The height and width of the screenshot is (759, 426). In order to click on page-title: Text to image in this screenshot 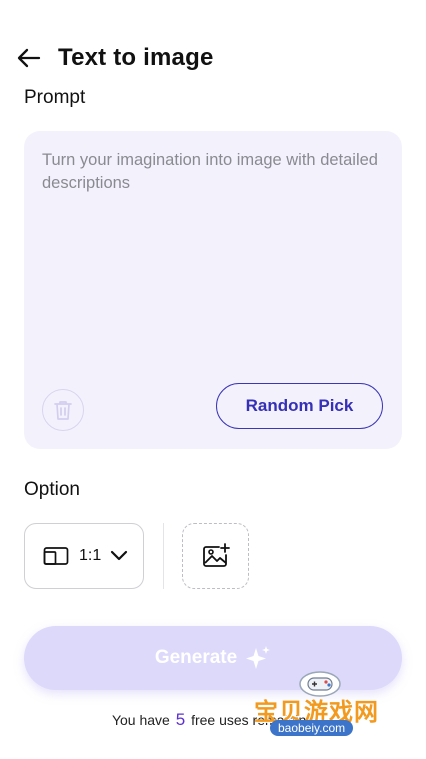, I will do `click(136, 57)`.